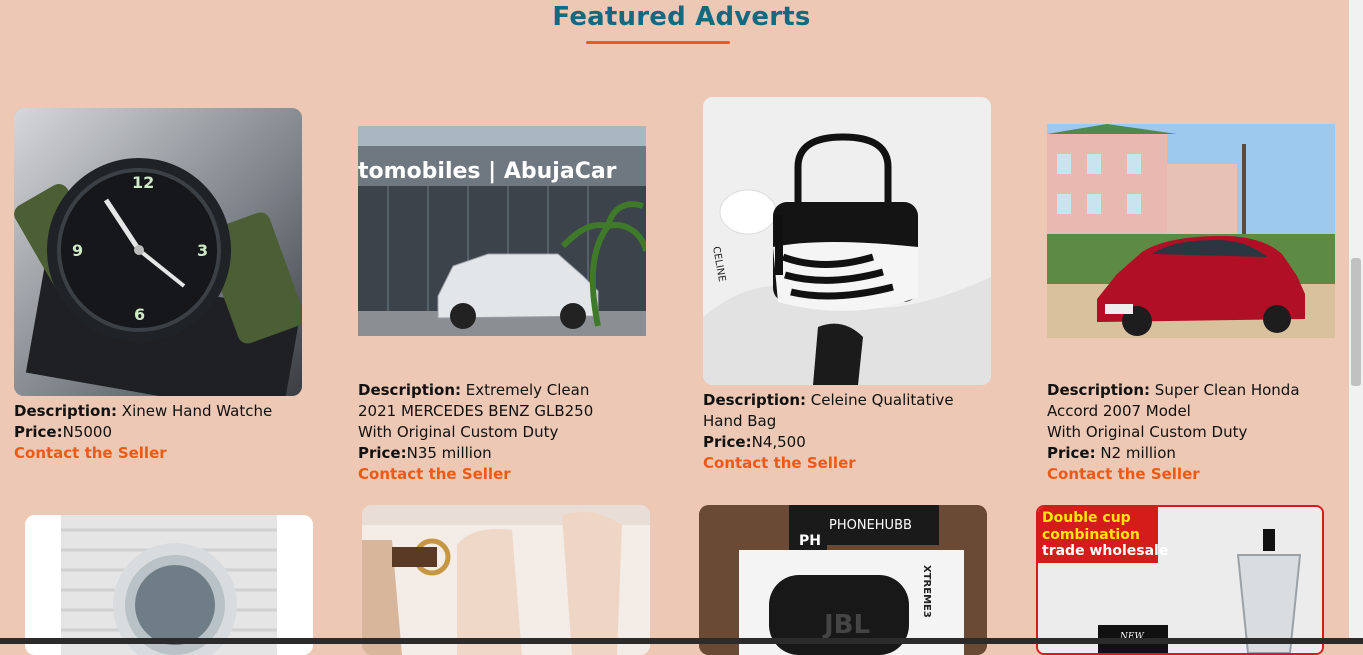  What do you see at coordinates (77, 250) in the screenshot?
I see `svg-text: 9` at bounding box center [77, 250].